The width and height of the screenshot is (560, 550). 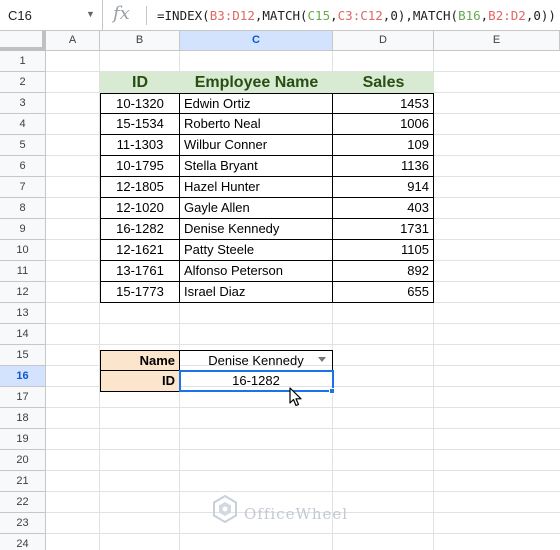 What do you see at coordinates (140, 381) in the screenshot?
I see `id-label-cell: ID` at bounding box center [140, 381].